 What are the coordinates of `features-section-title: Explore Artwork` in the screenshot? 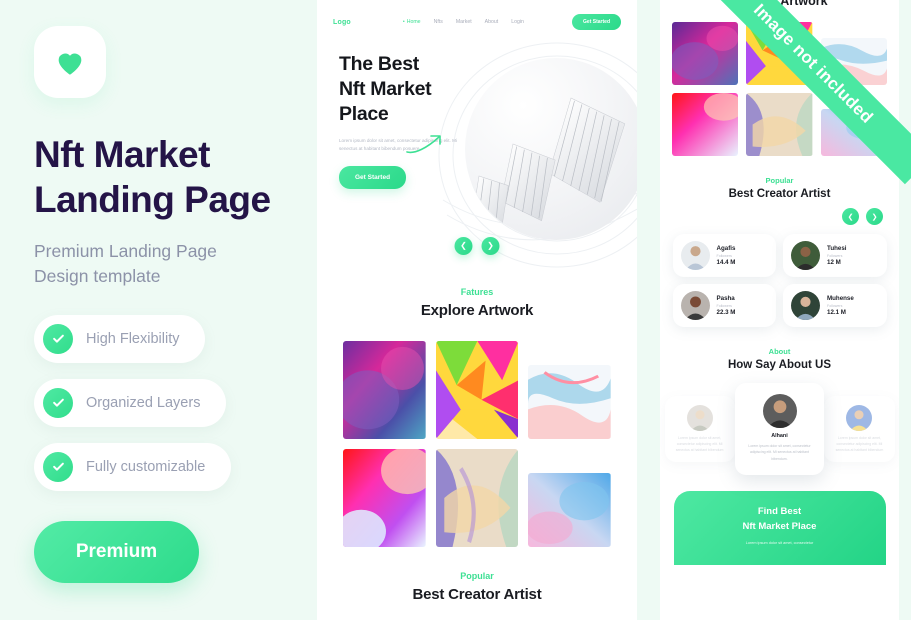 It's located at (477, 310).